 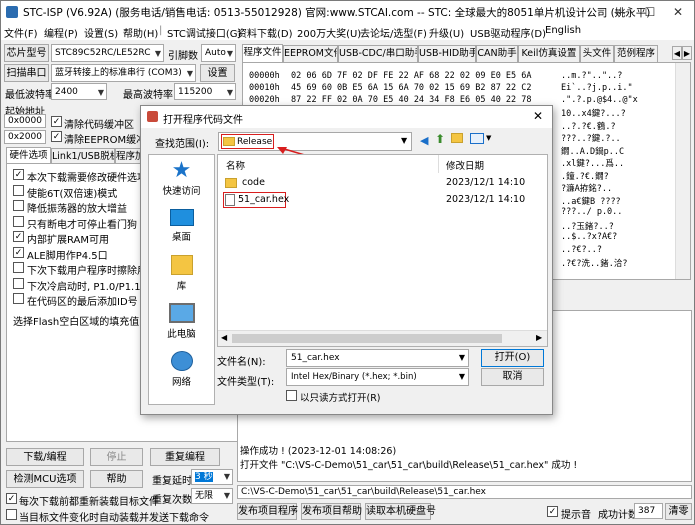 What do you see at coordinates (367, 338) in the screenshot?
I see `scroll-thumb` at bounding box center [367, 338].